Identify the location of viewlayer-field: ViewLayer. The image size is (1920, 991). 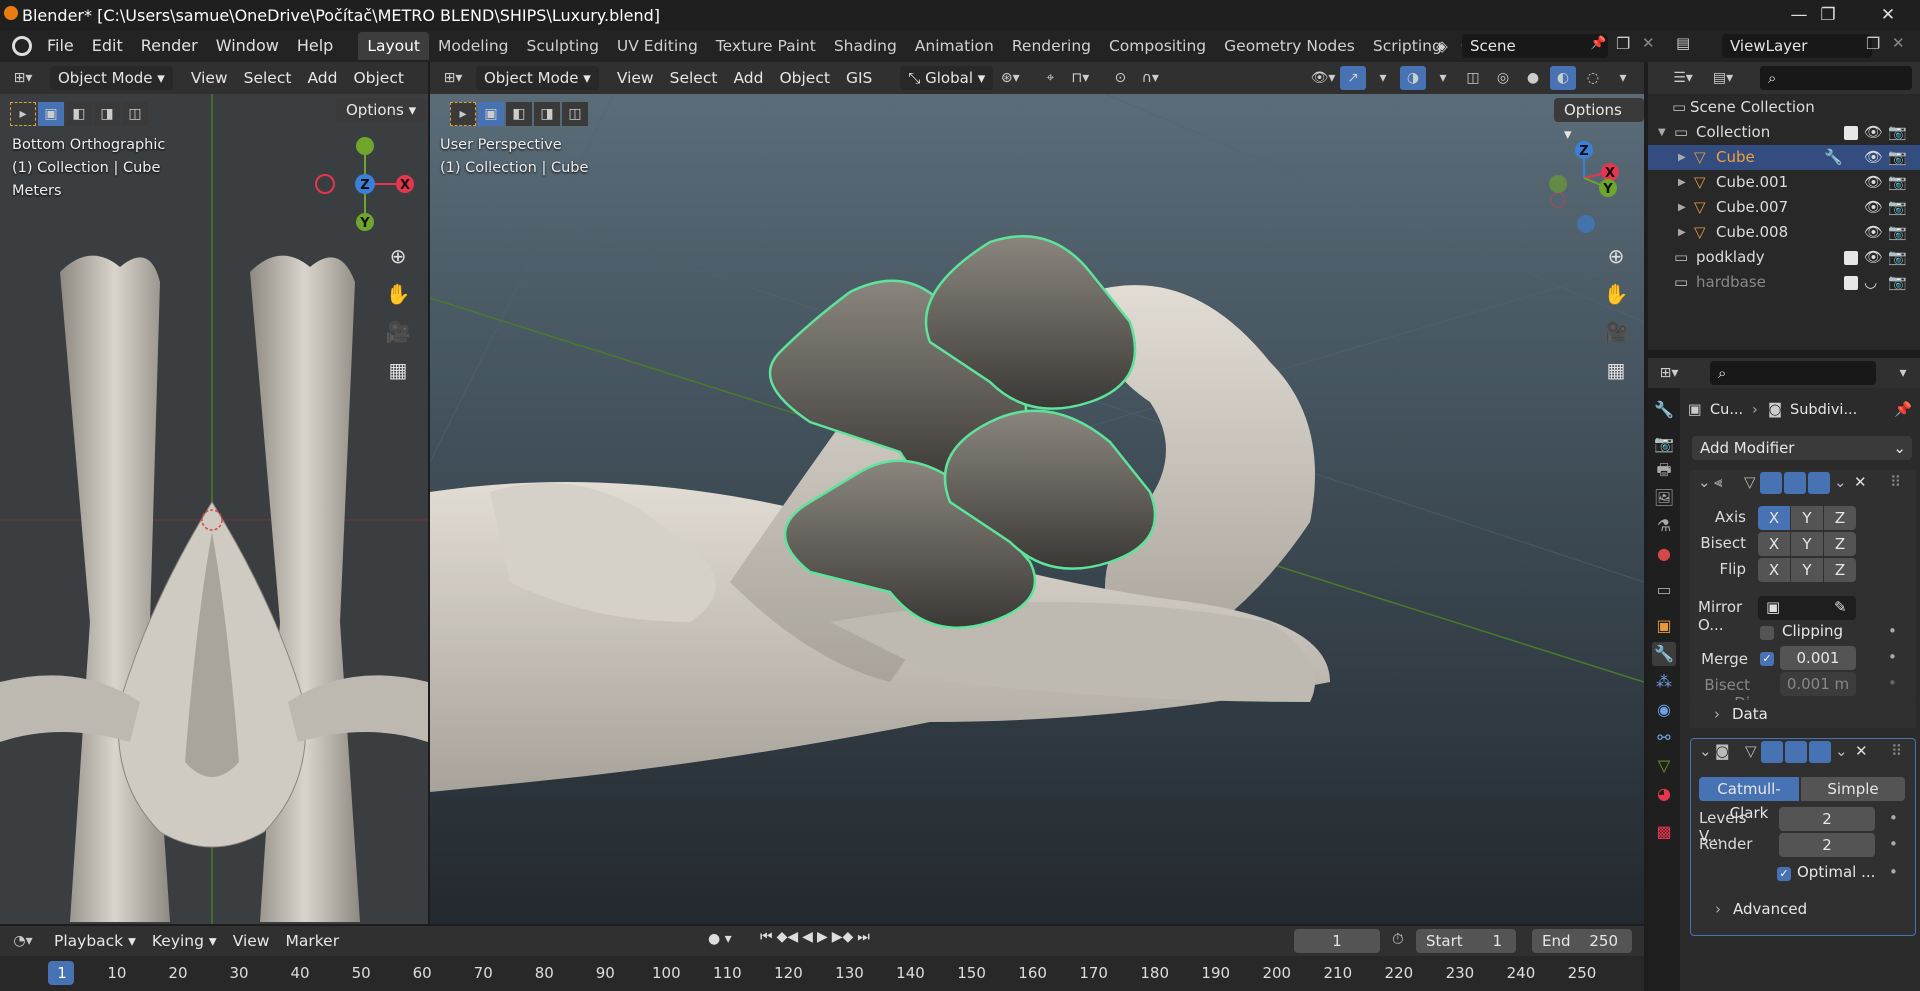
(1797, 46).